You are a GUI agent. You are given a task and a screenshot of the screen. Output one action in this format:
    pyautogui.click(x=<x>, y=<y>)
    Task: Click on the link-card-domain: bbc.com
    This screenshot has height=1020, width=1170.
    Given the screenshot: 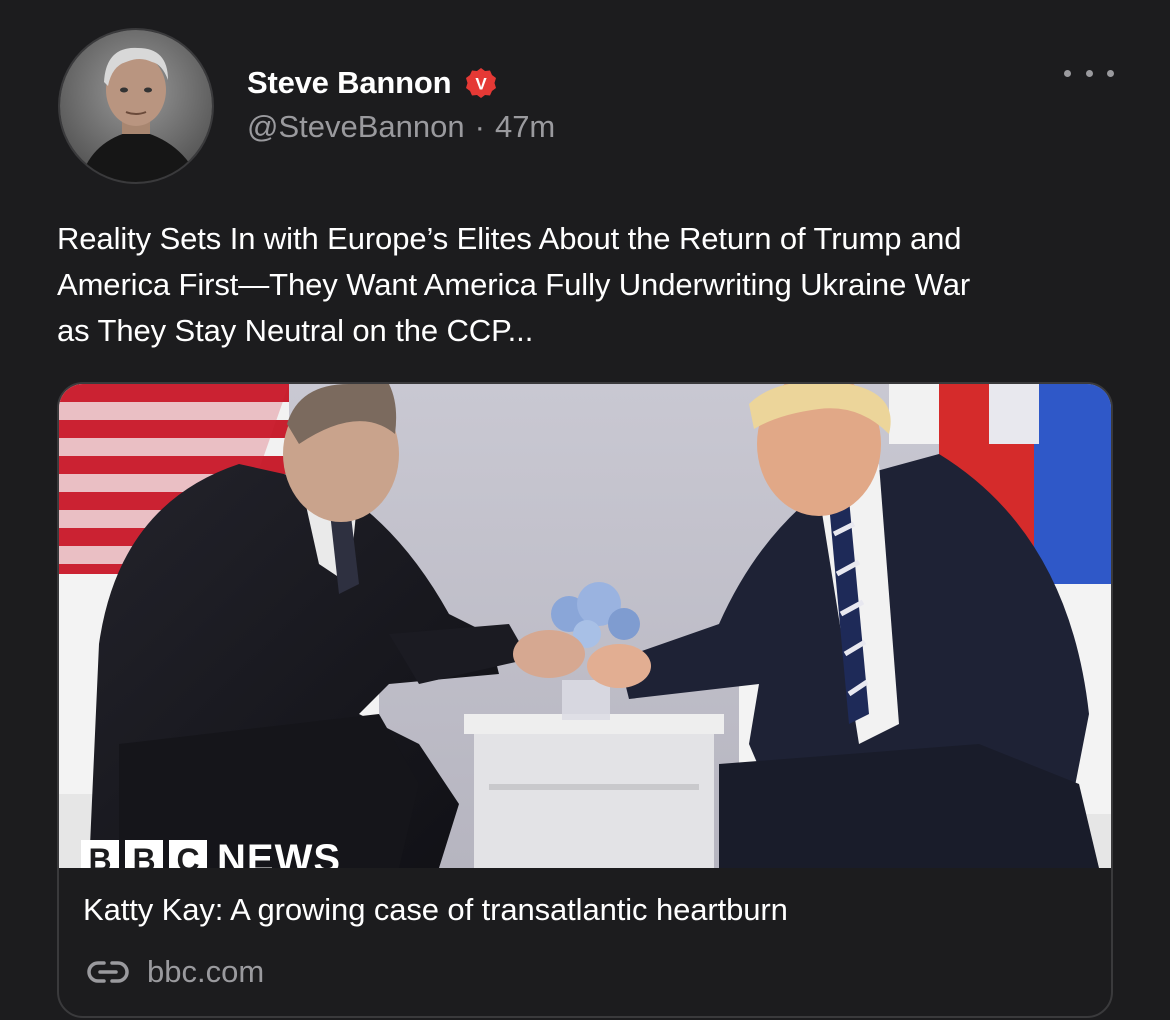 What is the action you would take?
    pyautogui.click(x=206, y=971)
    